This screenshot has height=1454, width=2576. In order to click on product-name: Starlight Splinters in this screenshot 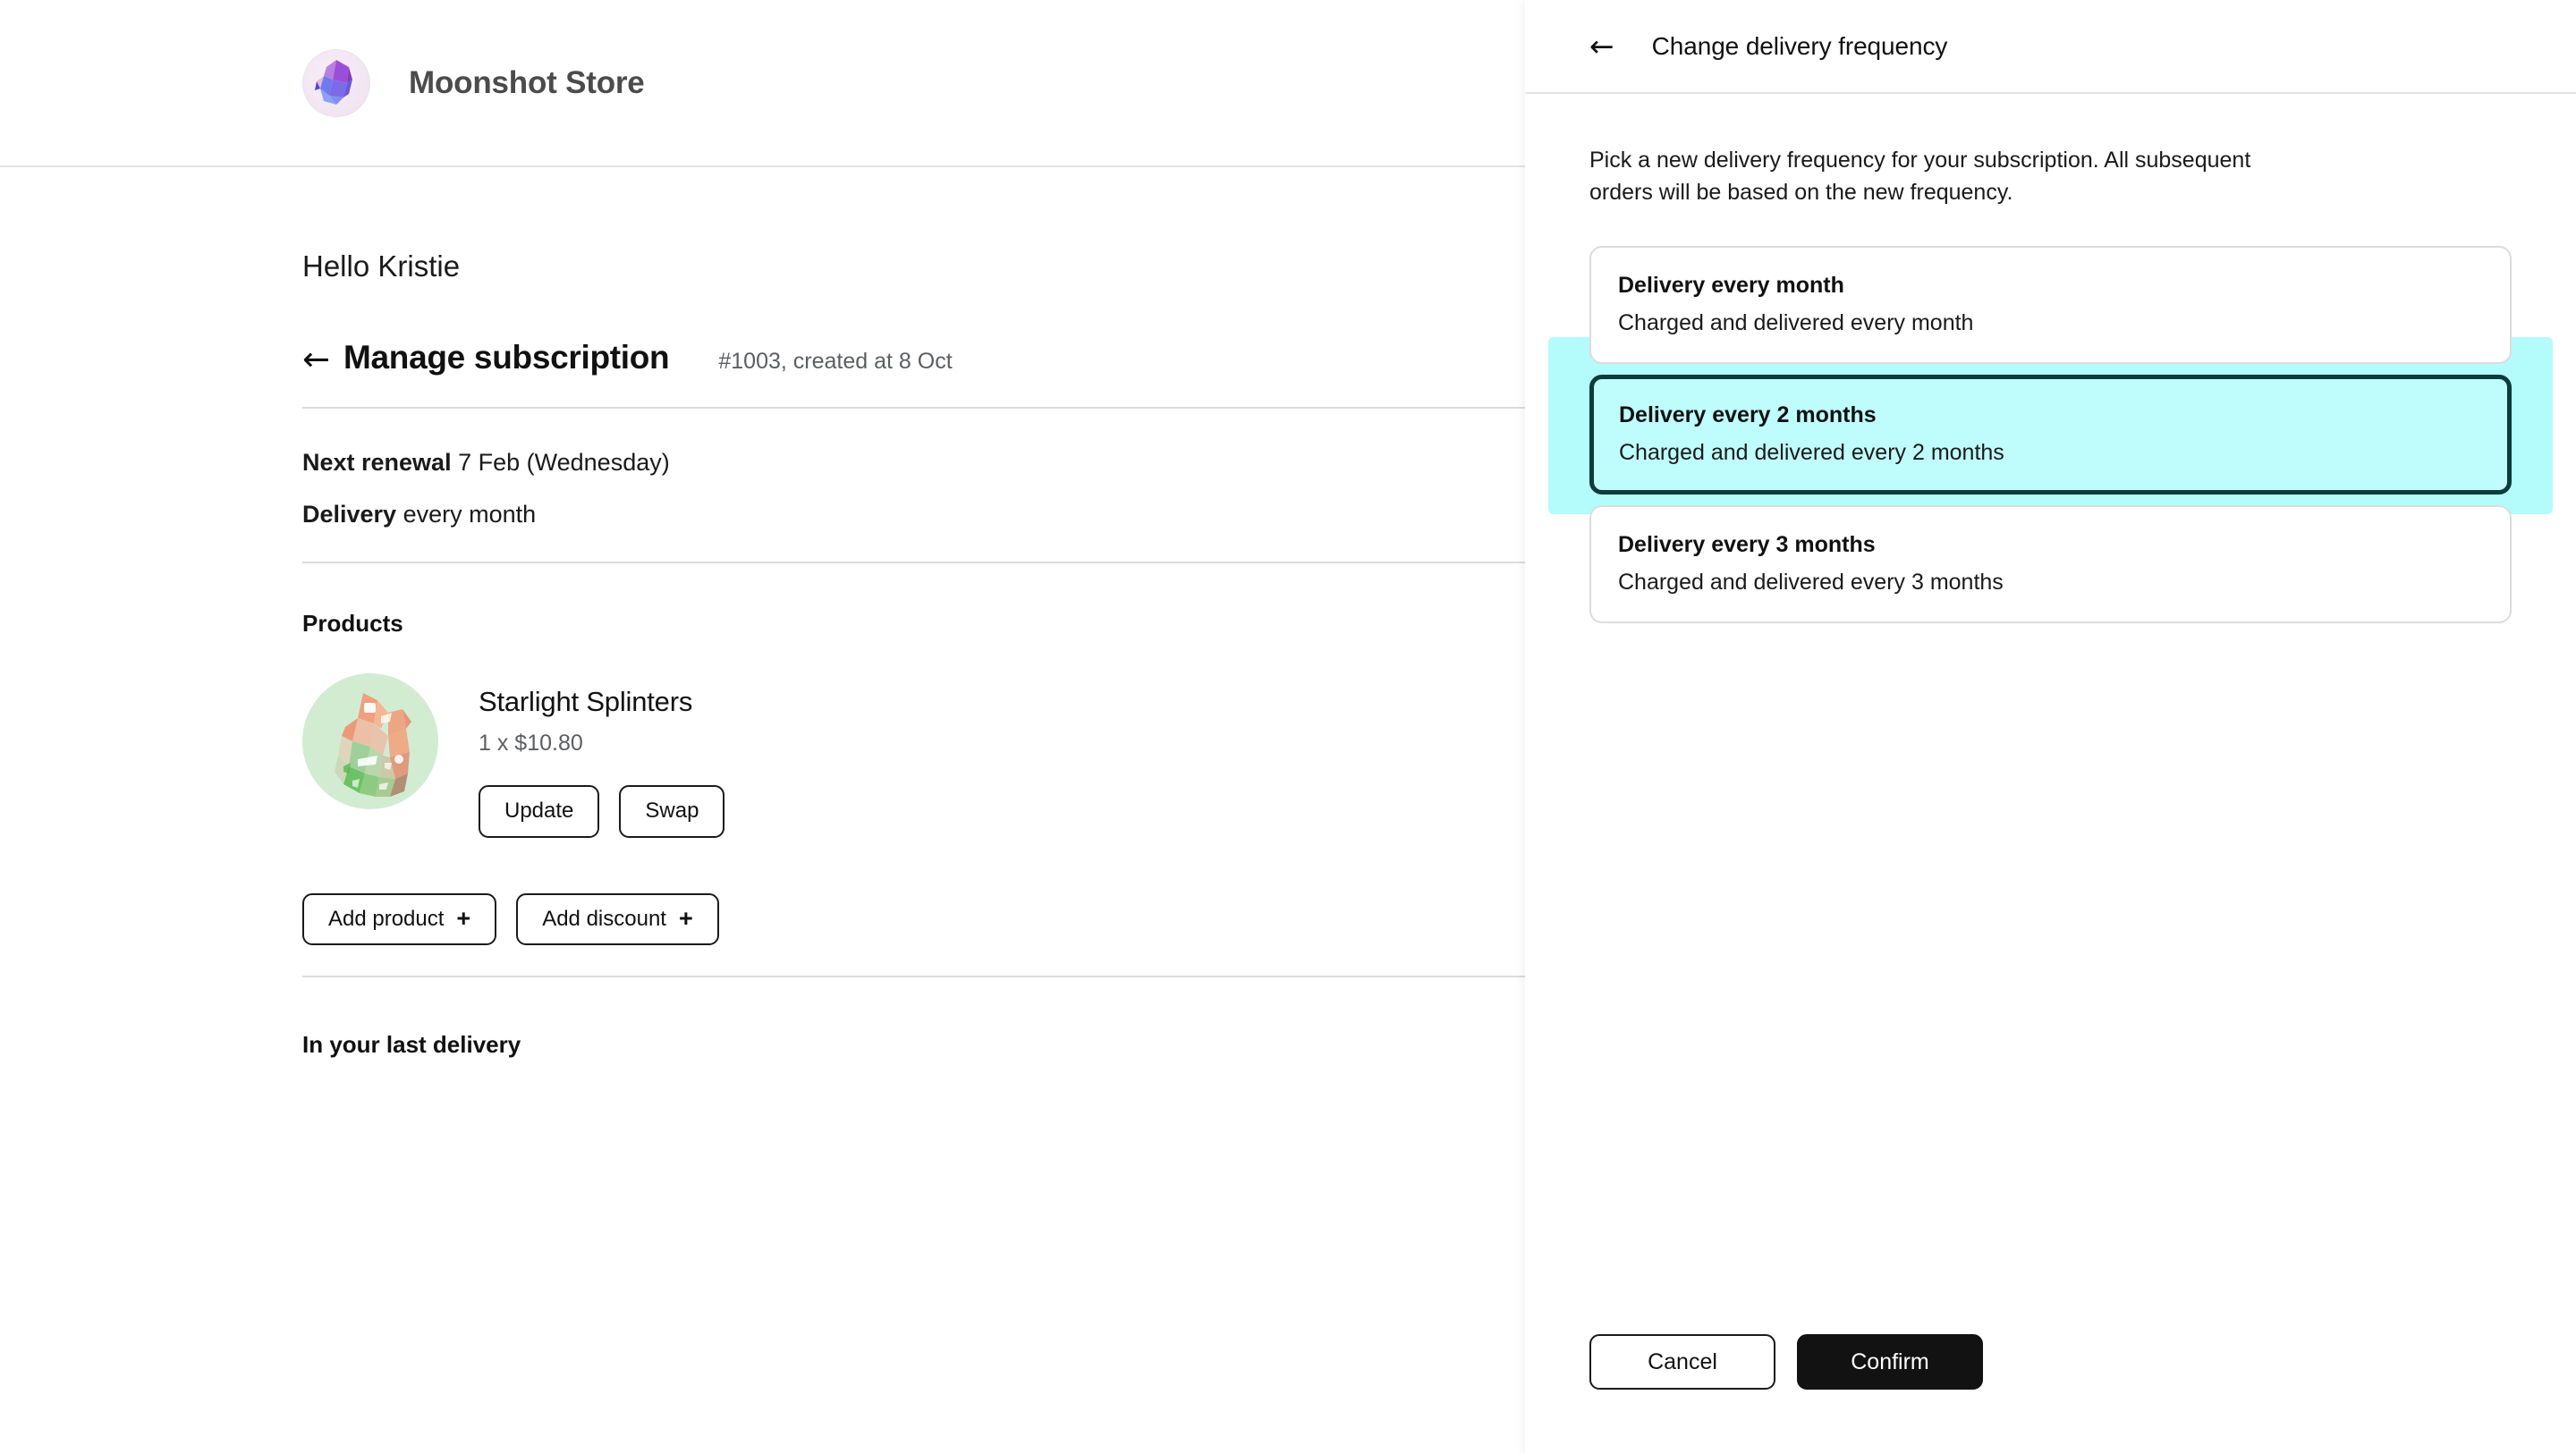, I will do `click(586, 701)`.